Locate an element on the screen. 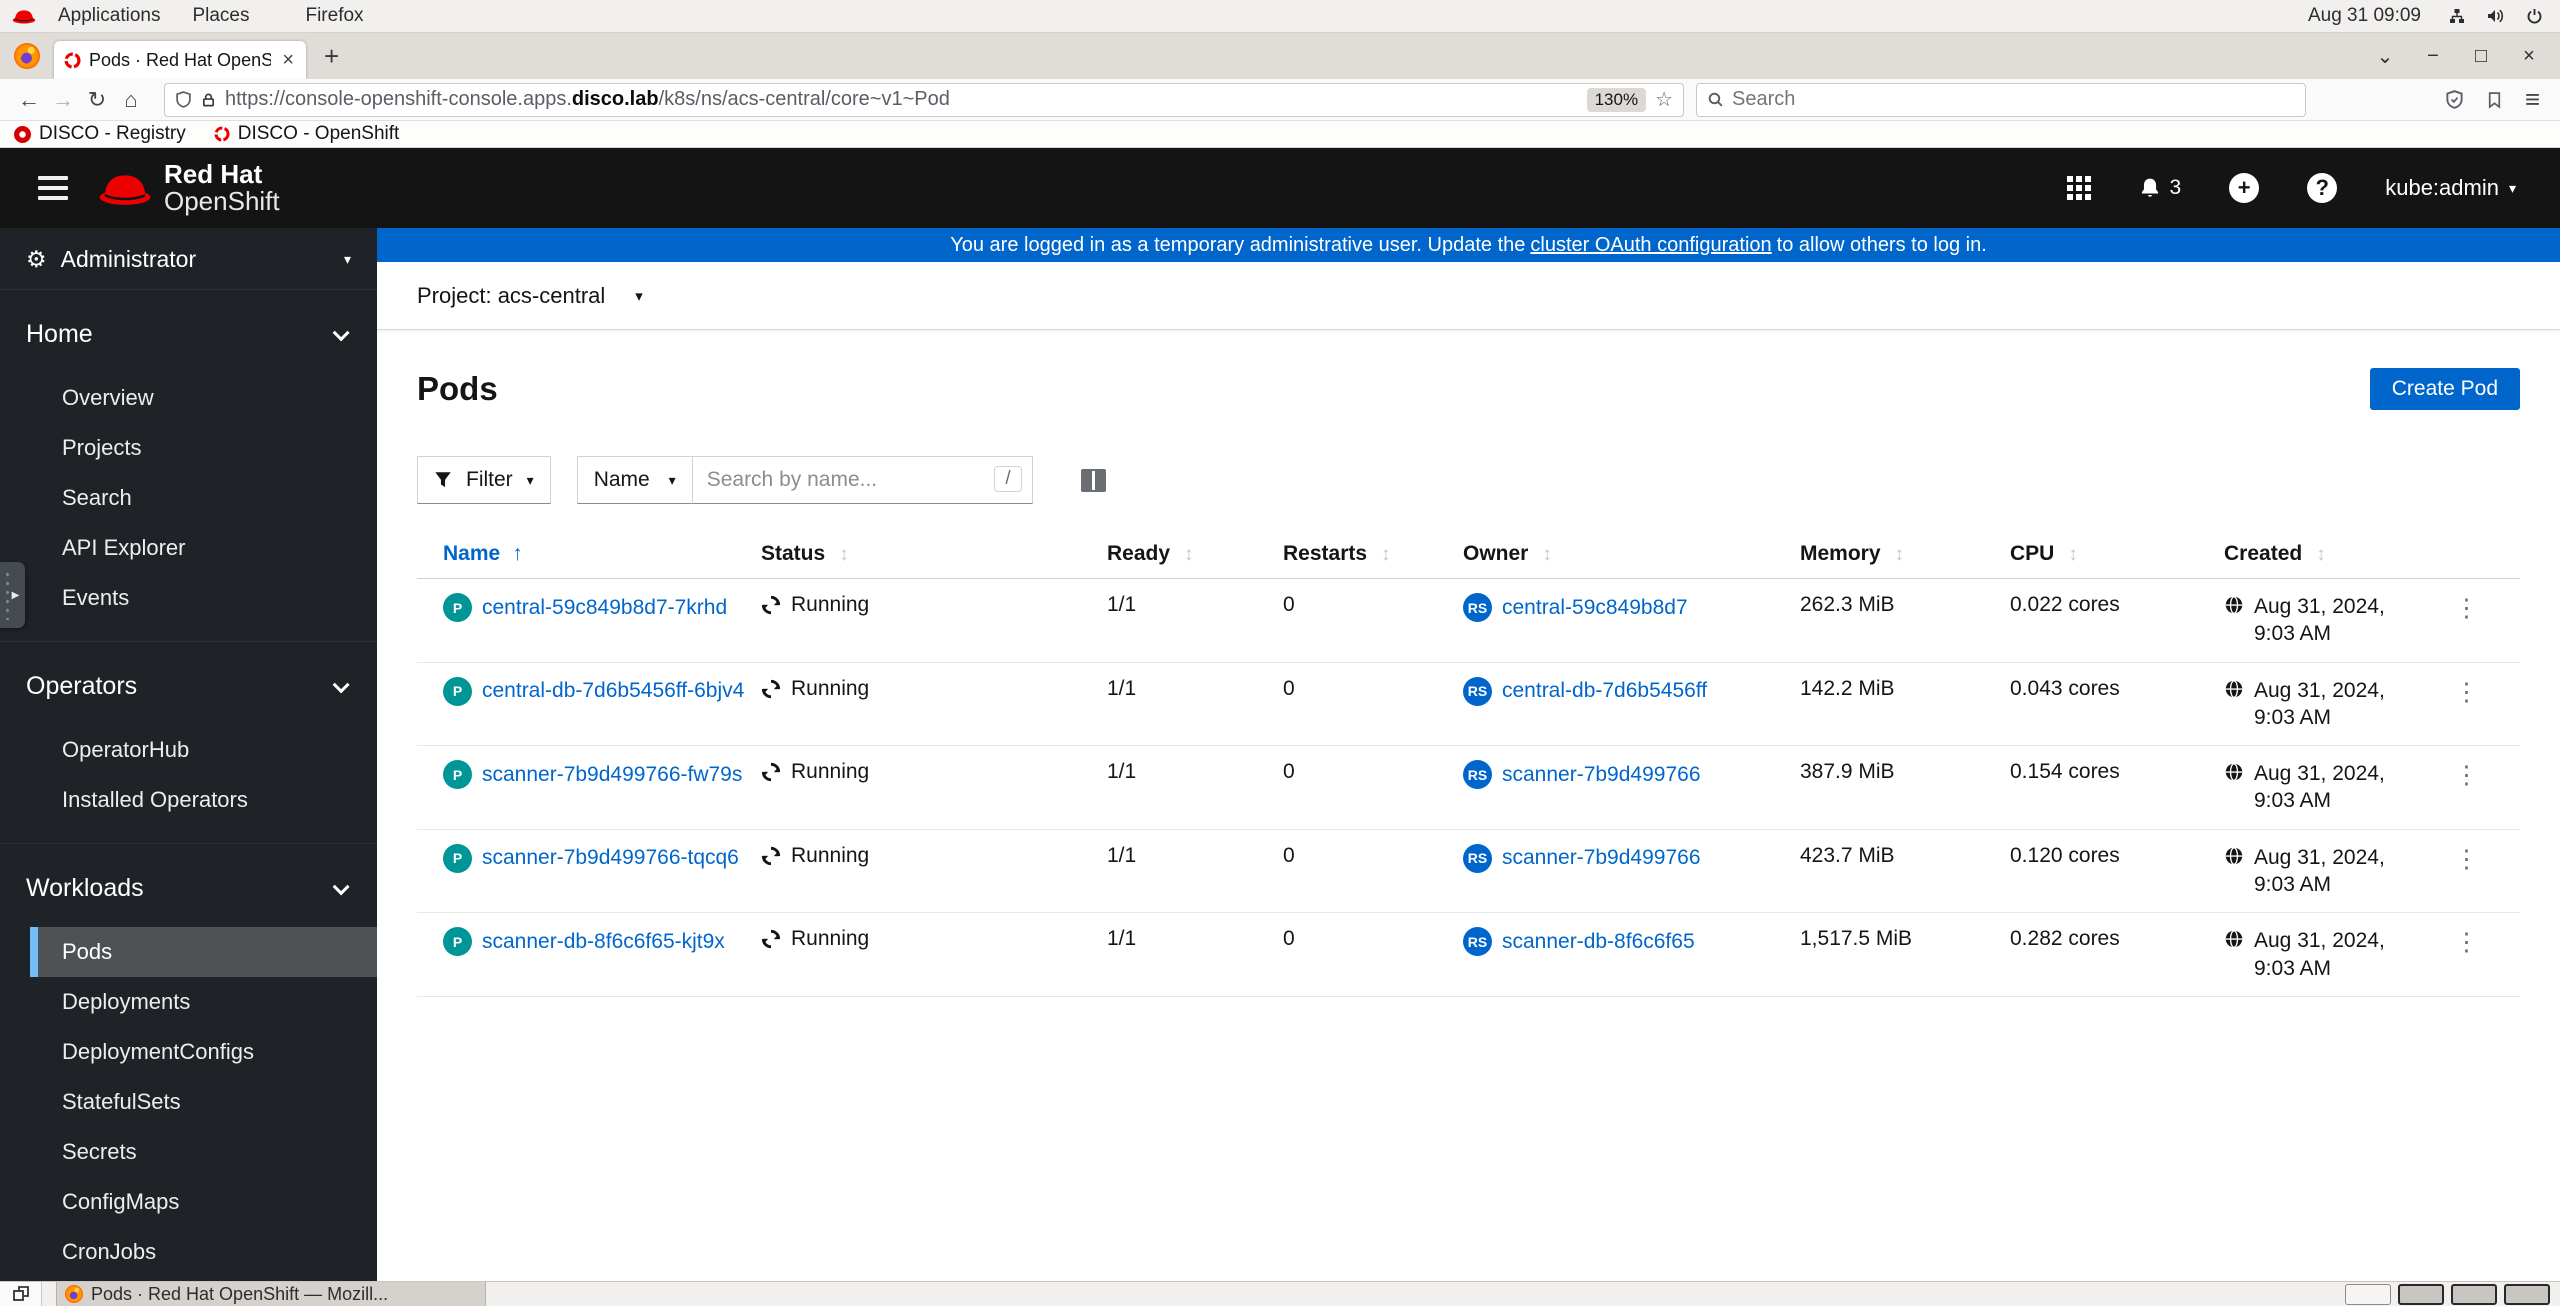  bookmark-disco-openshift: DISCO - OpenShift is located at coordinates (306, 134).